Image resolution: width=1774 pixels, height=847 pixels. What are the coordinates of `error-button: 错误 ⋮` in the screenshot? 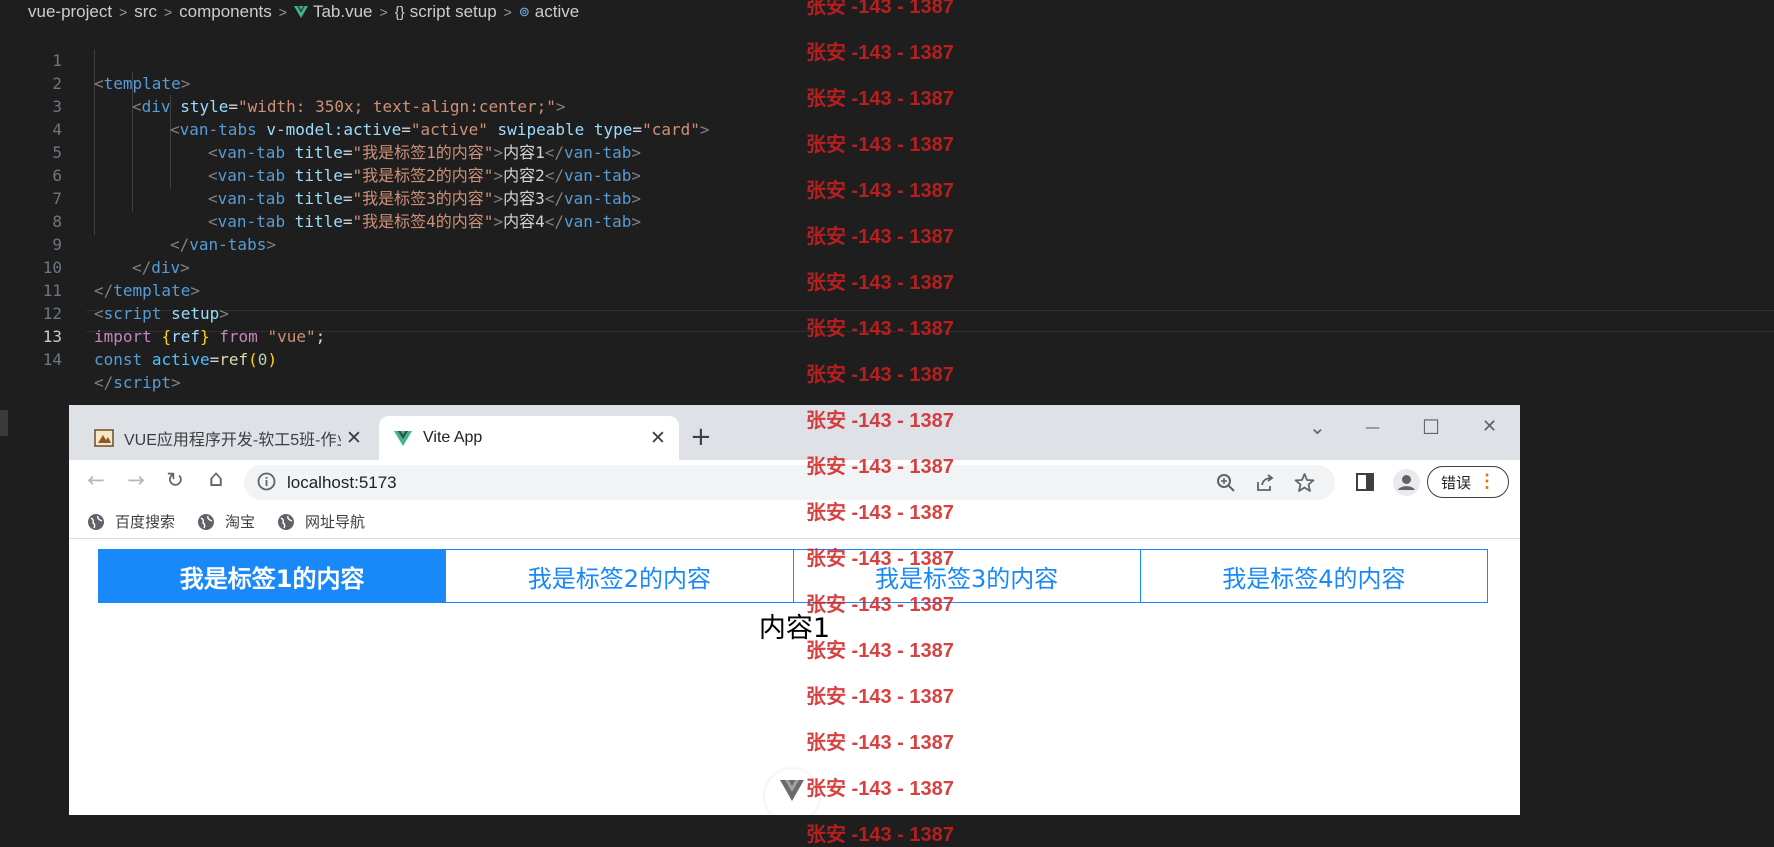 It's located at (1468, 482).